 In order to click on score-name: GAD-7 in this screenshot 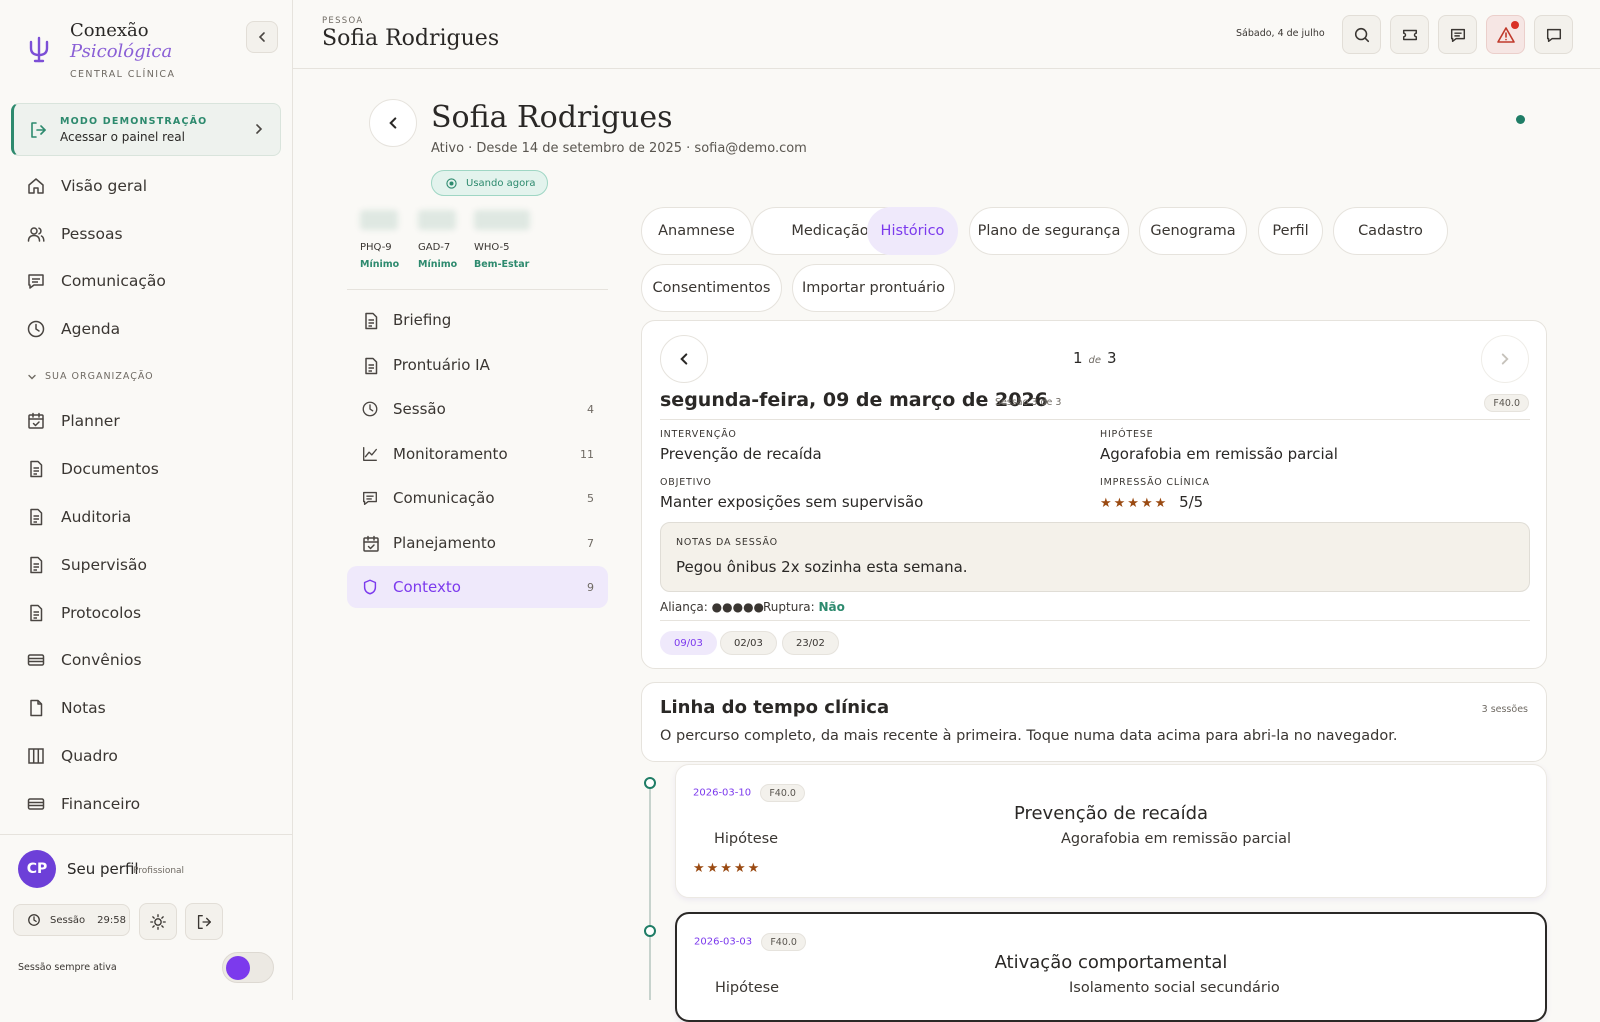, I will do `click(434, 247)`.